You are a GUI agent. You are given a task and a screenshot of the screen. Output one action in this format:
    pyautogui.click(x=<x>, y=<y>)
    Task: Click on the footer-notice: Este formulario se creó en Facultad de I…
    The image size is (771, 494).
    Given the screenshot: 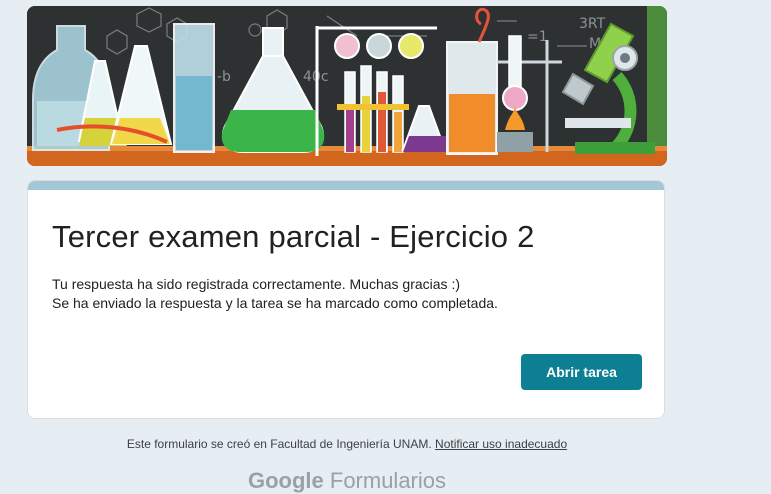 What is the action you would take?
    pyautogui.click(x=347, y=444)
    